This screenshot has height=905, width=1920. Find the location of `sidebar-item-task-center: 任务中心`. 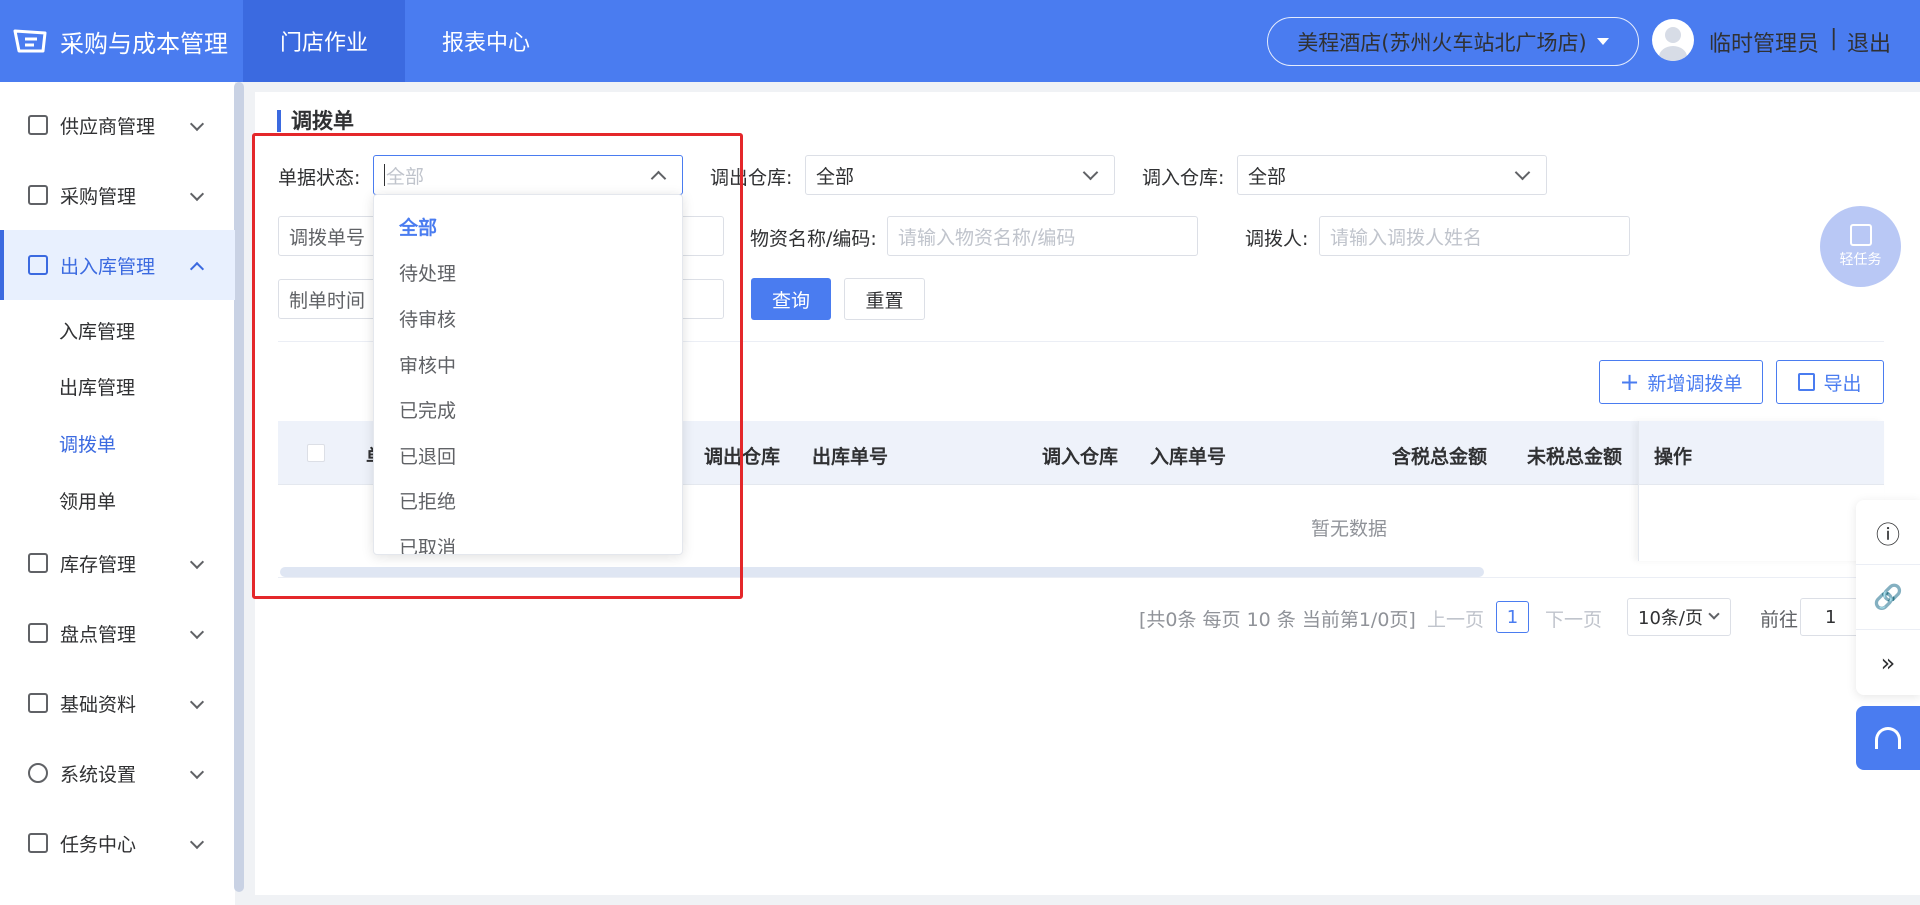

sidebar-item-task-center: 任务中心 is located at coordinates (117, 843).